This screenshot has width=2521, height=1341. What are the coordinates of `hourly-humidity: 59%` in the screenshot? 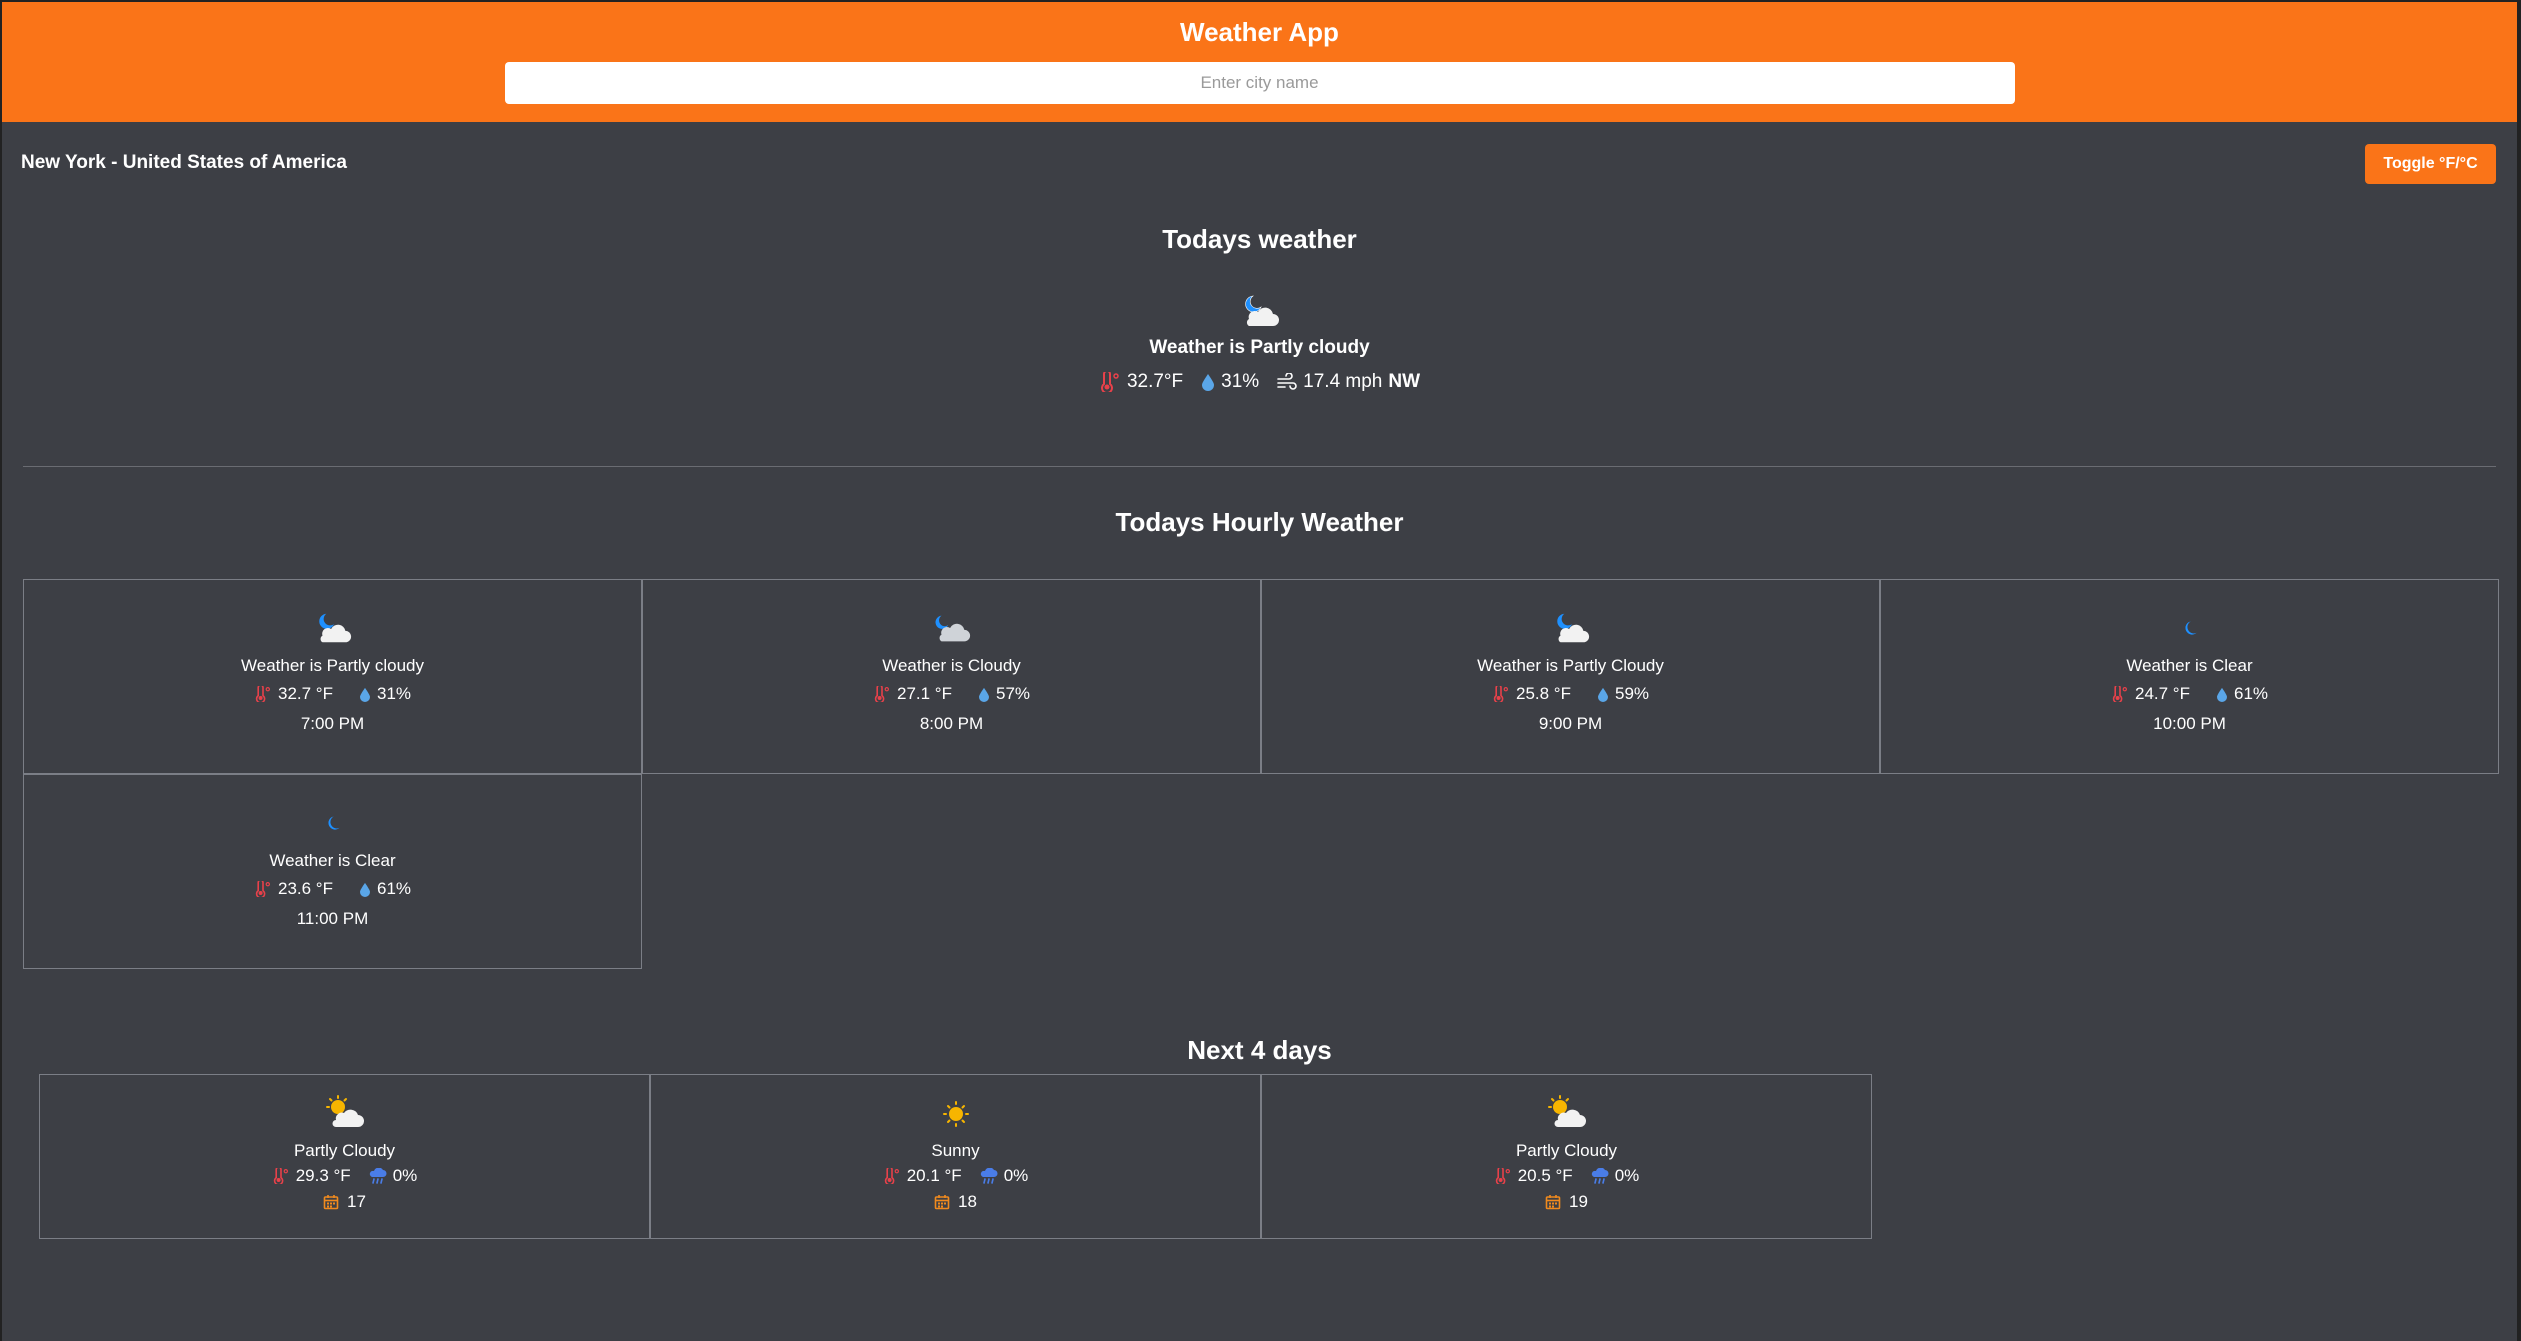 It's located at (1623, 694).